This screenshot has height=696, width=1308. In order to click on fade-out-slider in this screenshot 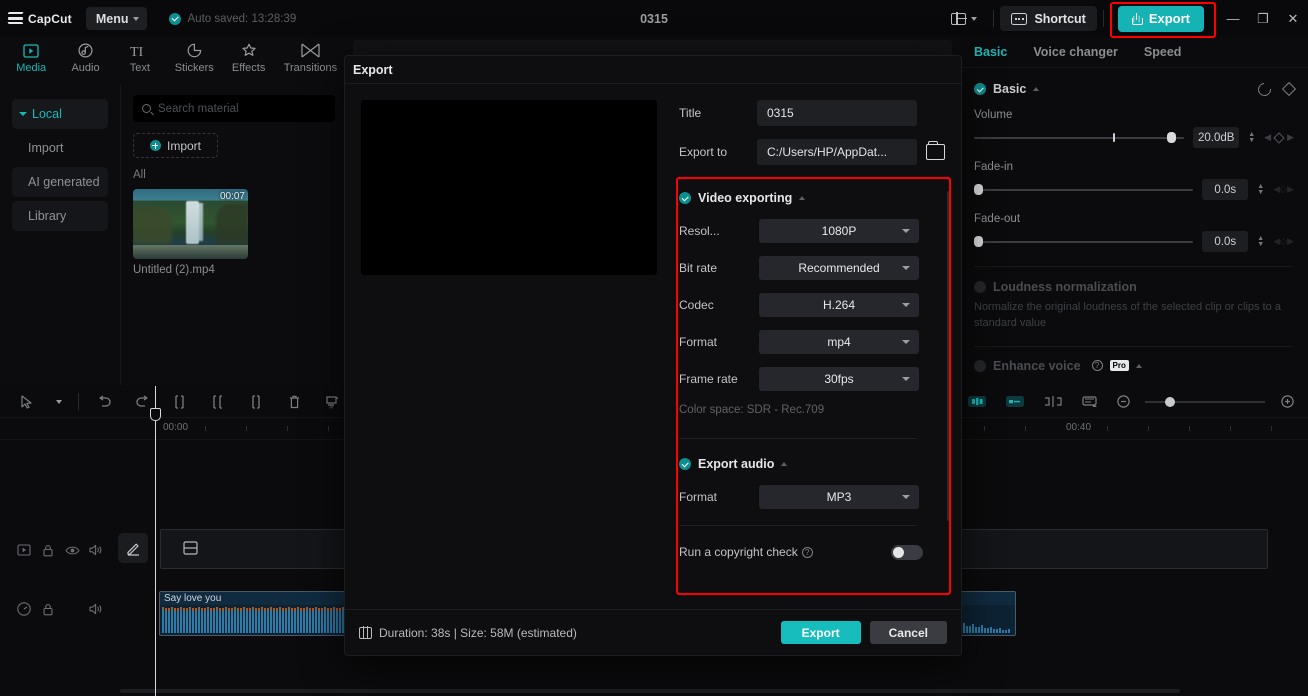, I will do `click(1084, 242)`.